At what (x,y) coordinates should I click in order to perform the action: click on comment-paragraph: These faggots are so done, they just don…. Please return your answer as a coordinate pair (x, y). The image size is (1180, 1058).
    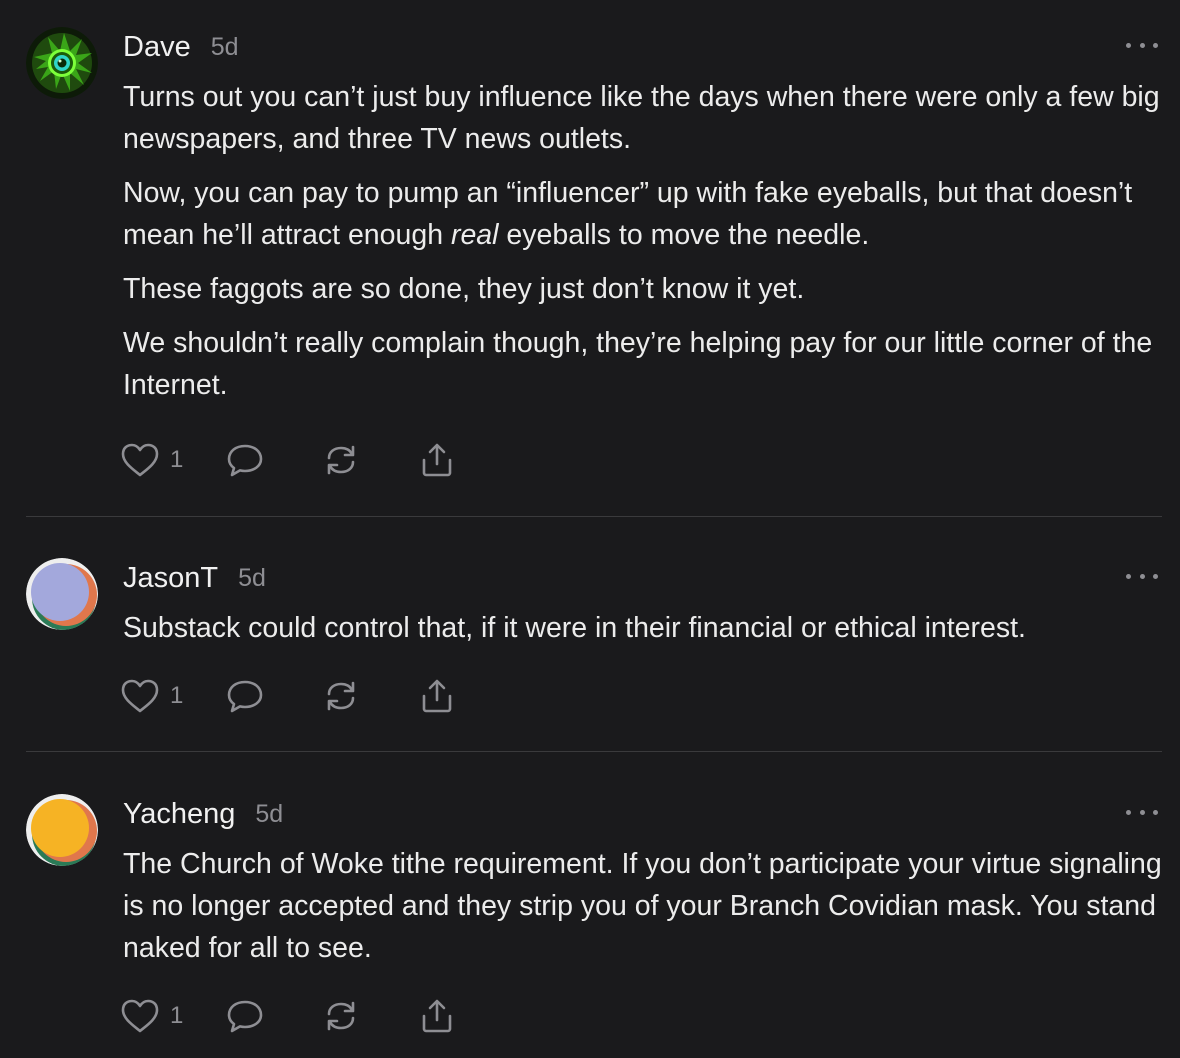
    Looking at the image, I should click on (464, 289).